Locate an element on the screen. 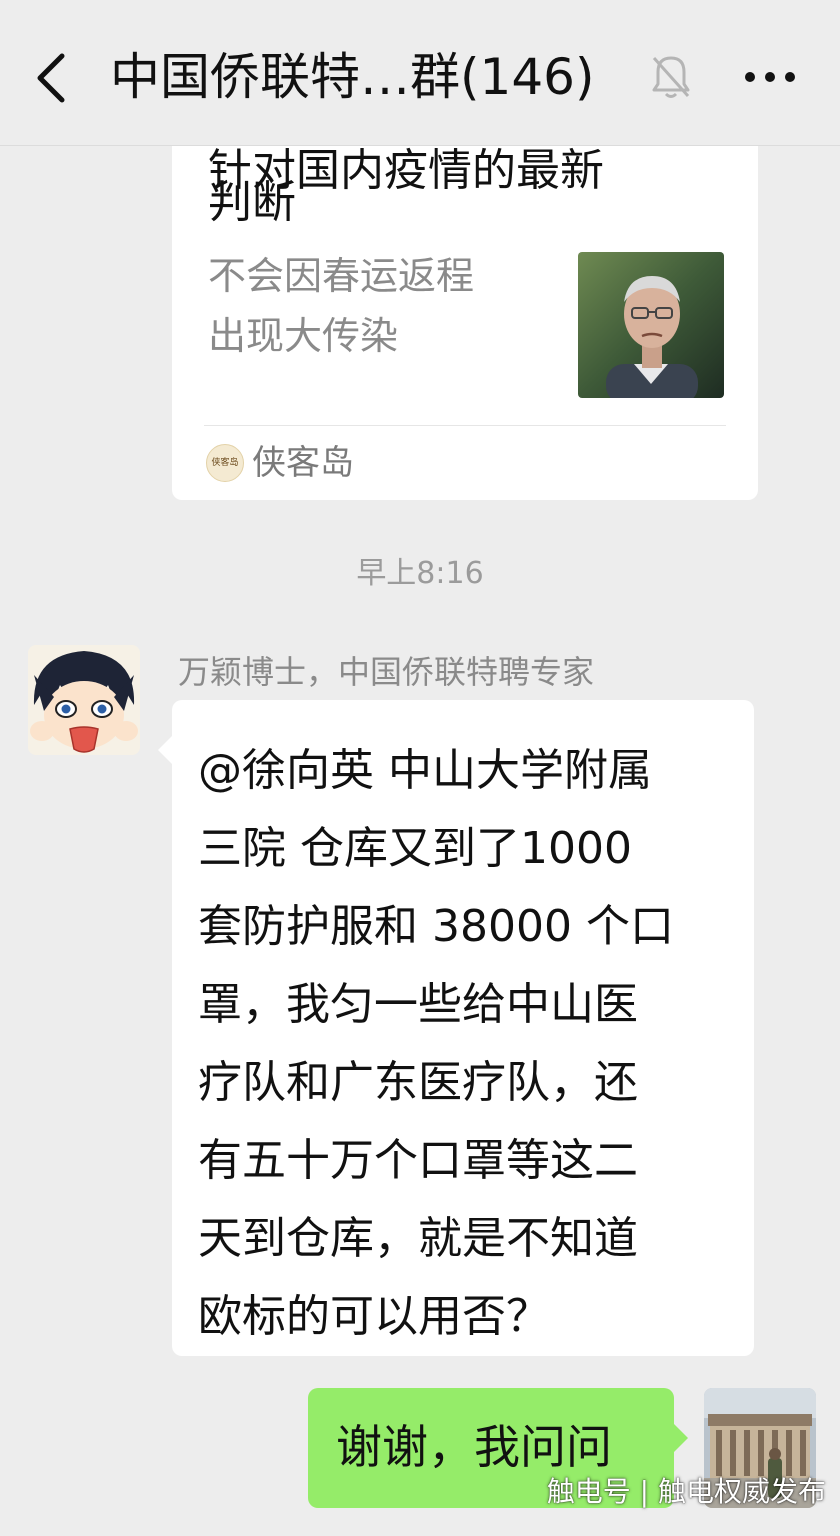 The image size is (840, 1536). message-line: 罩，我匀一些给中山医 is located at coordinates (418, 1004).